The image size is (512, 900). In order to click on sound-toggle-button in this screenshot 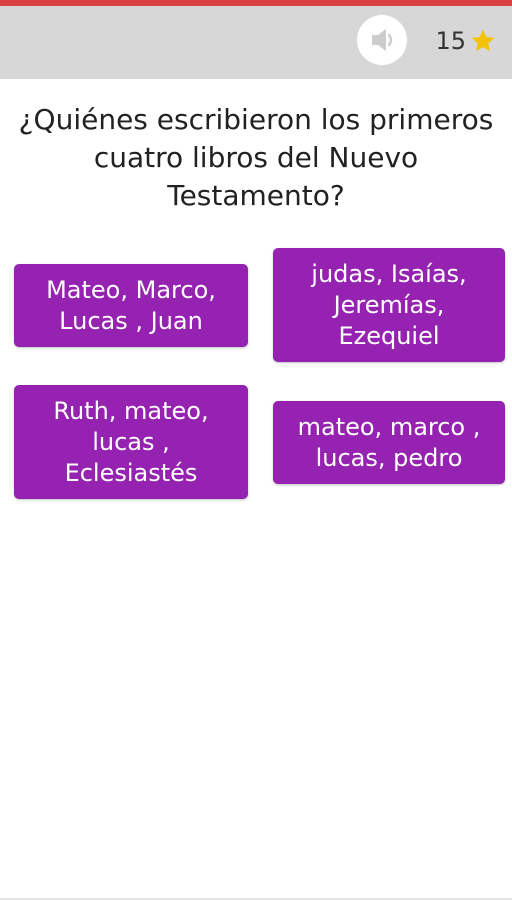, I will do `click(382, 40)`.